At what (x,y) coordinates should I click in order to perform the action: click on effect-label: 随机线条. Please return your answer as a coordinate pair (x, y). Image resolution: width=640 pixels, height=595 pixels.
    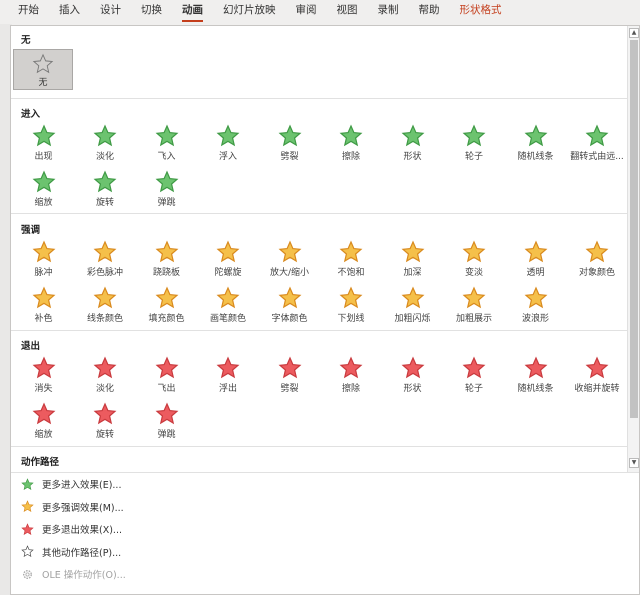
    Looking at the image, I should click on (535, 389).